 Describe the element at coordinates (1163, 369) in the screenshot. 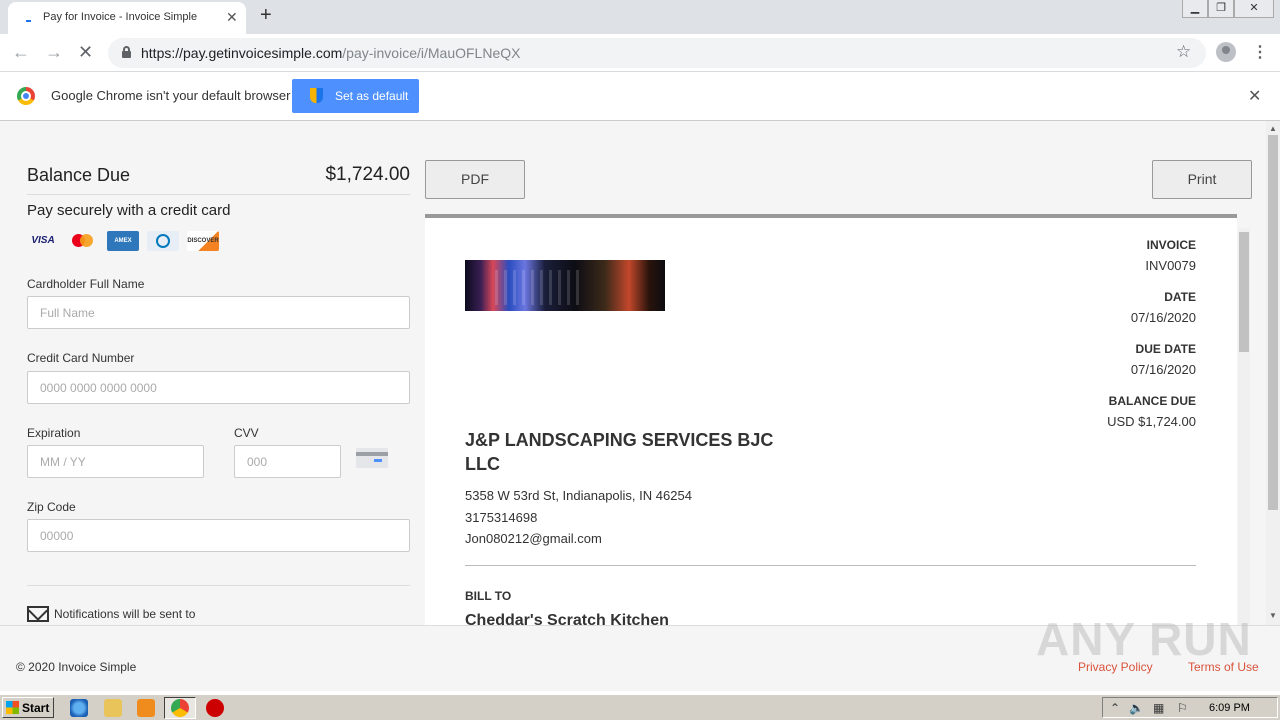

I see `due-date: 07/16/2020` at that location.